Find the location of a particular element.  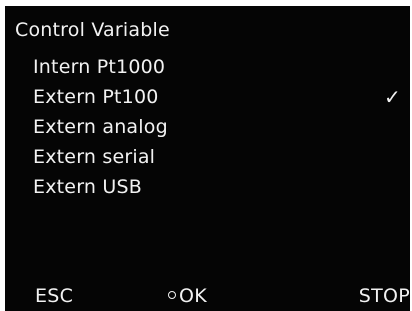

softkey-bar: ESC OK STOP is located at coordinates (207, 296).